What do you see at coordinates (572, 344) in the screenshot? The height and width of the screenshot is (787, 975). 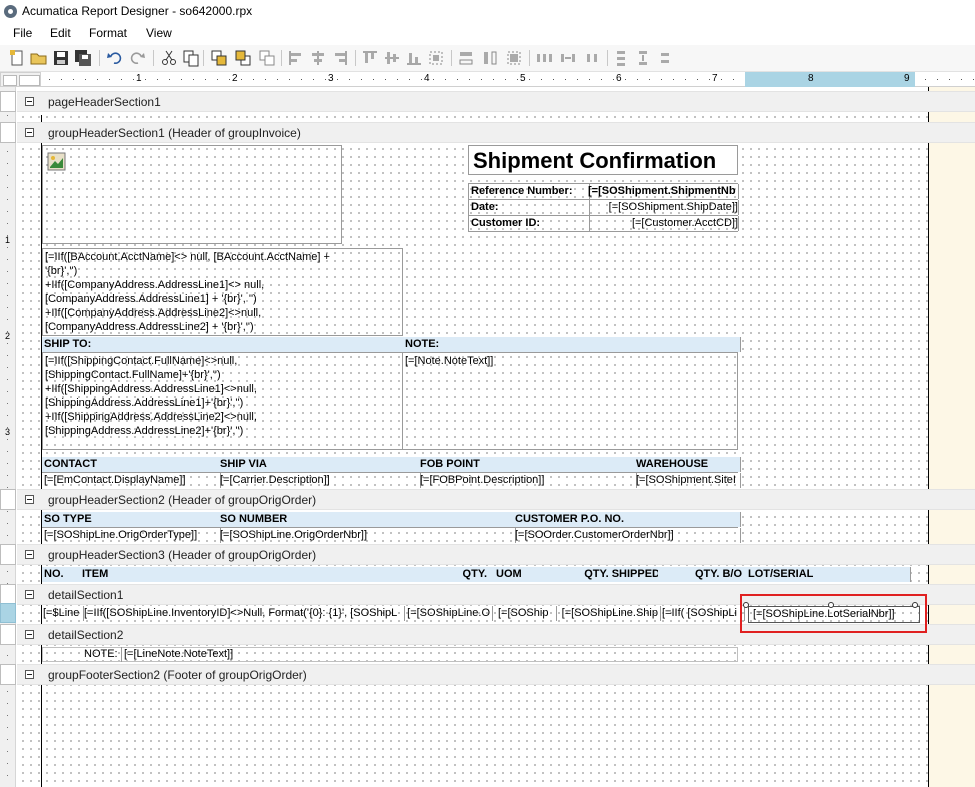 I see `note-header: NOTE:` at bounding box center [572, 344].